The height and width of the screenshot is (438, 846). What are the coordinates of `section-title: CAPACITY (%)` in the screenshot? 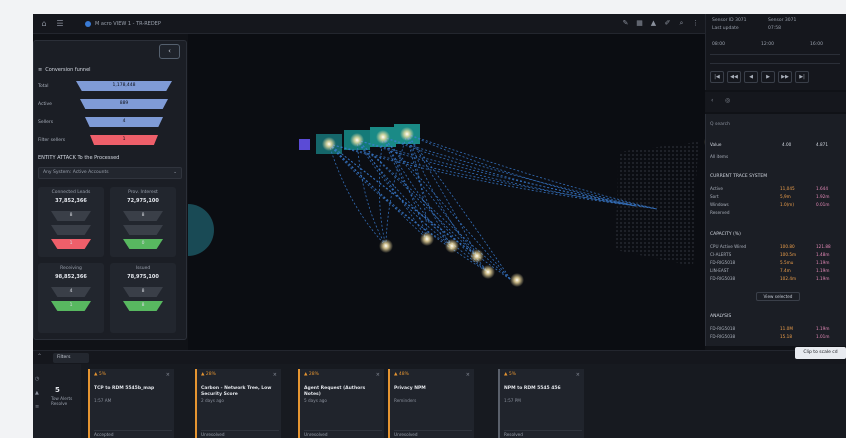 It's located at (725, 234).